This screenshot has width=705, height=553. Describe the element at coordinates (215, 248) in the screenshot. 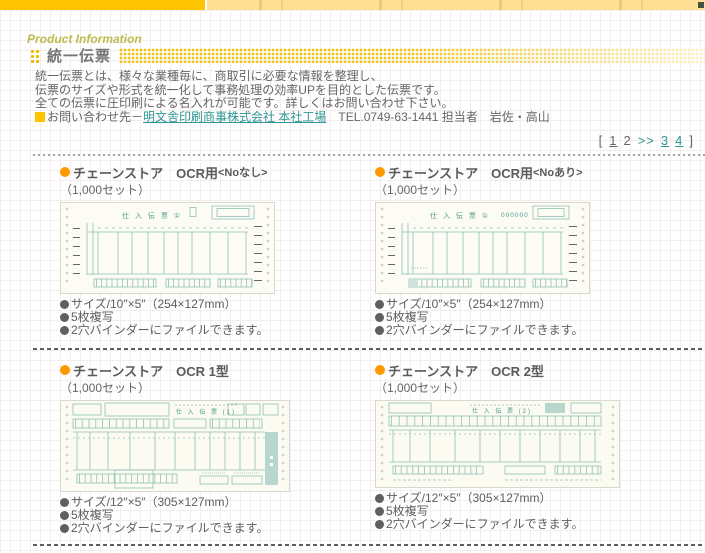

I see `product-form-image-1: 仕 入 伝 票 ①` at that location.